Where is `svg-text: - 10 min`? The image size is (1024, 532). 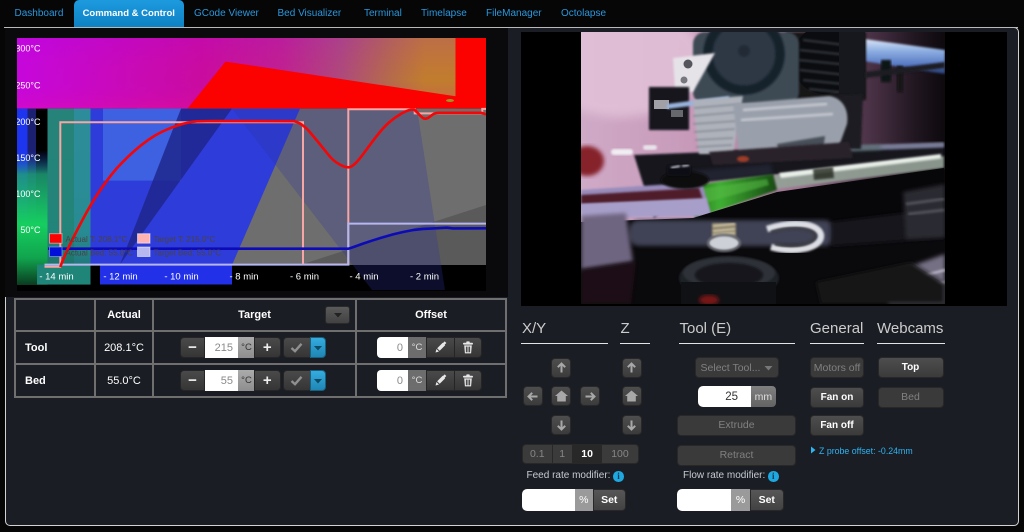 svg-text: - 10 min is located at coordinates (181, 277).